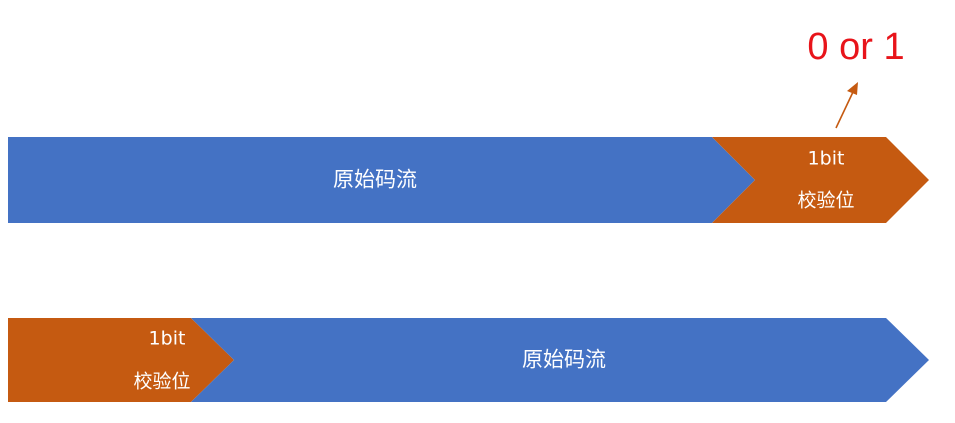 The image size is (955, 423). Describe the element at coordinates (852, 88) in the screenshot. I see `annotation-arrow-head` at that location.